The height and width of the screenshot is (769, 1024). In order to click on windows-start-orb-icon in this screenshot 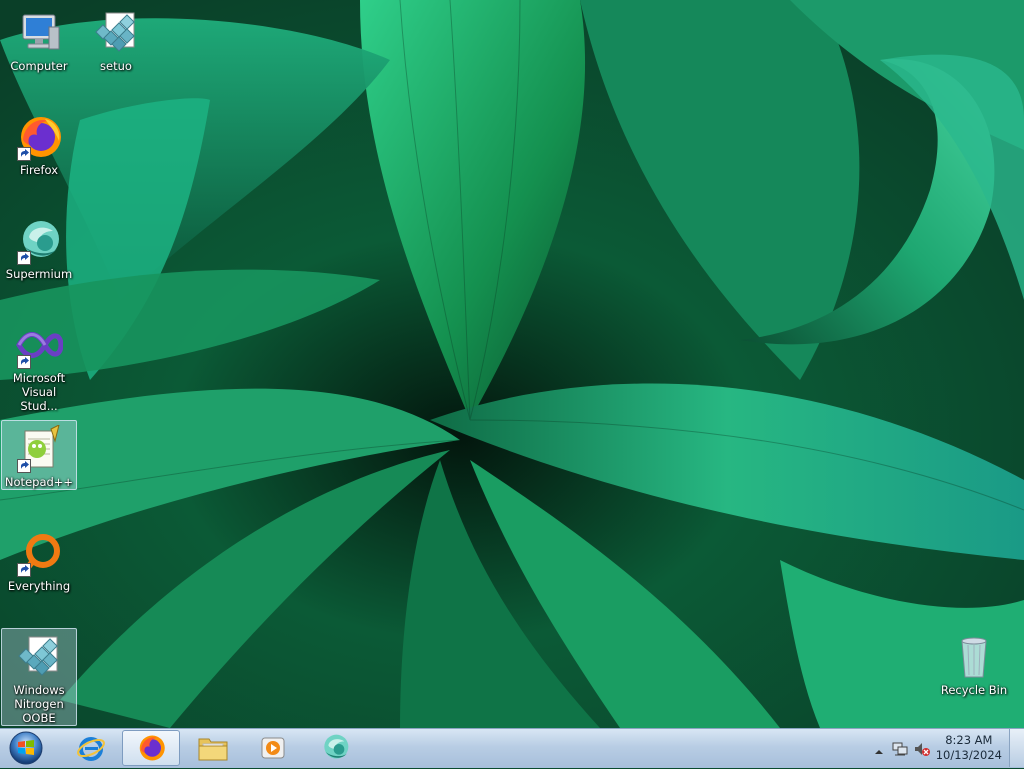, I will do `click(26, 748)`.